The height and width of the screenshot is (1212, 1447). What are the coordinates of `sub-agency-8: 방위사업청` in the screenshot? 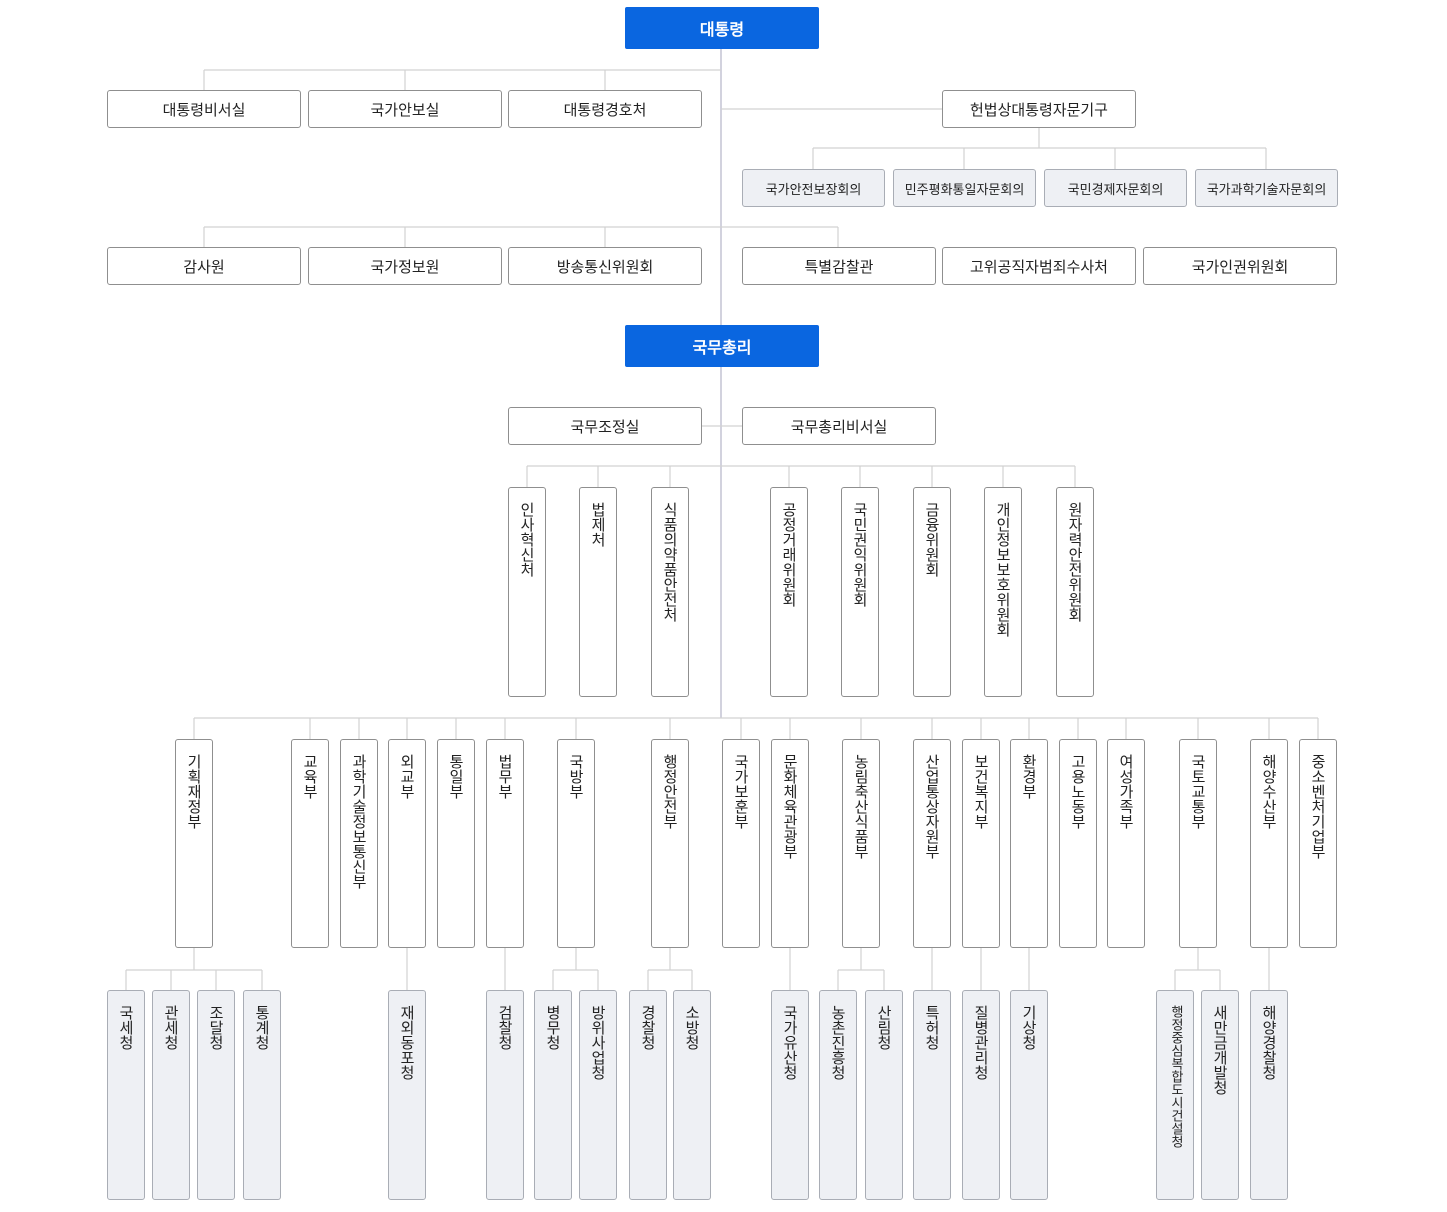 It's located at (598, 1095).